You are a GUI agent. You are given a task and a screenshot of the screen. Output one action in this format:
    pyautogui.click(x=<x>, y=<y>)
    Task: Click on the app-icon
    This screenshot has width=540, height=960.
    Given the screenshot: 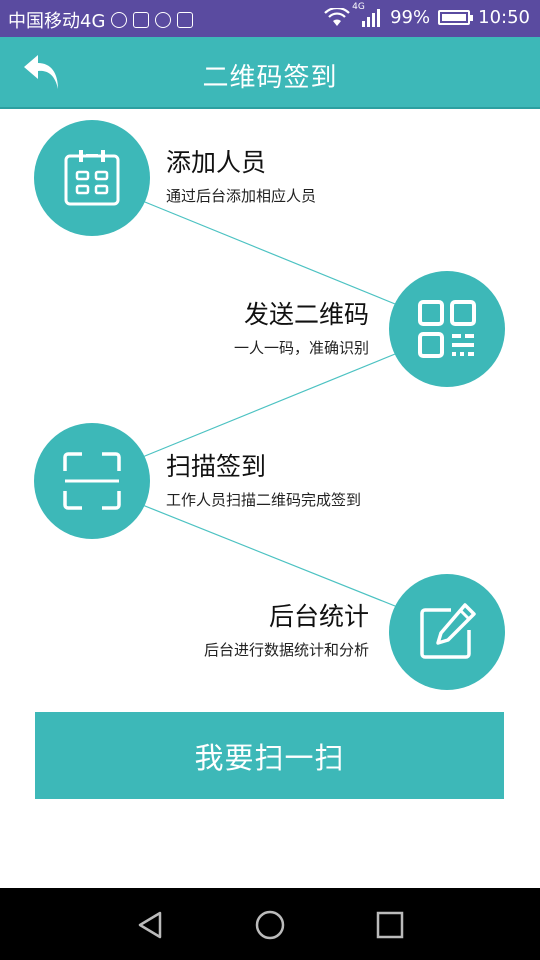 What is the action you would take?
    pyautogui.click(x=163, y=20)
    